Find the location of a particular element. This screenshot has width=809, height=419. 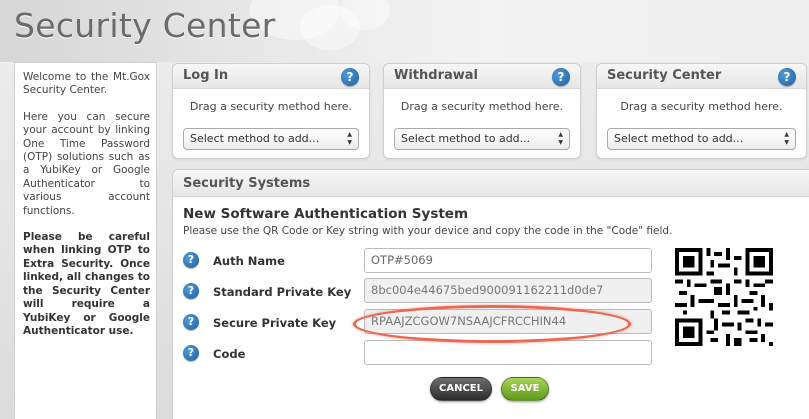

panel-header: Withdrawal ? is located at coordinates (482, 76).